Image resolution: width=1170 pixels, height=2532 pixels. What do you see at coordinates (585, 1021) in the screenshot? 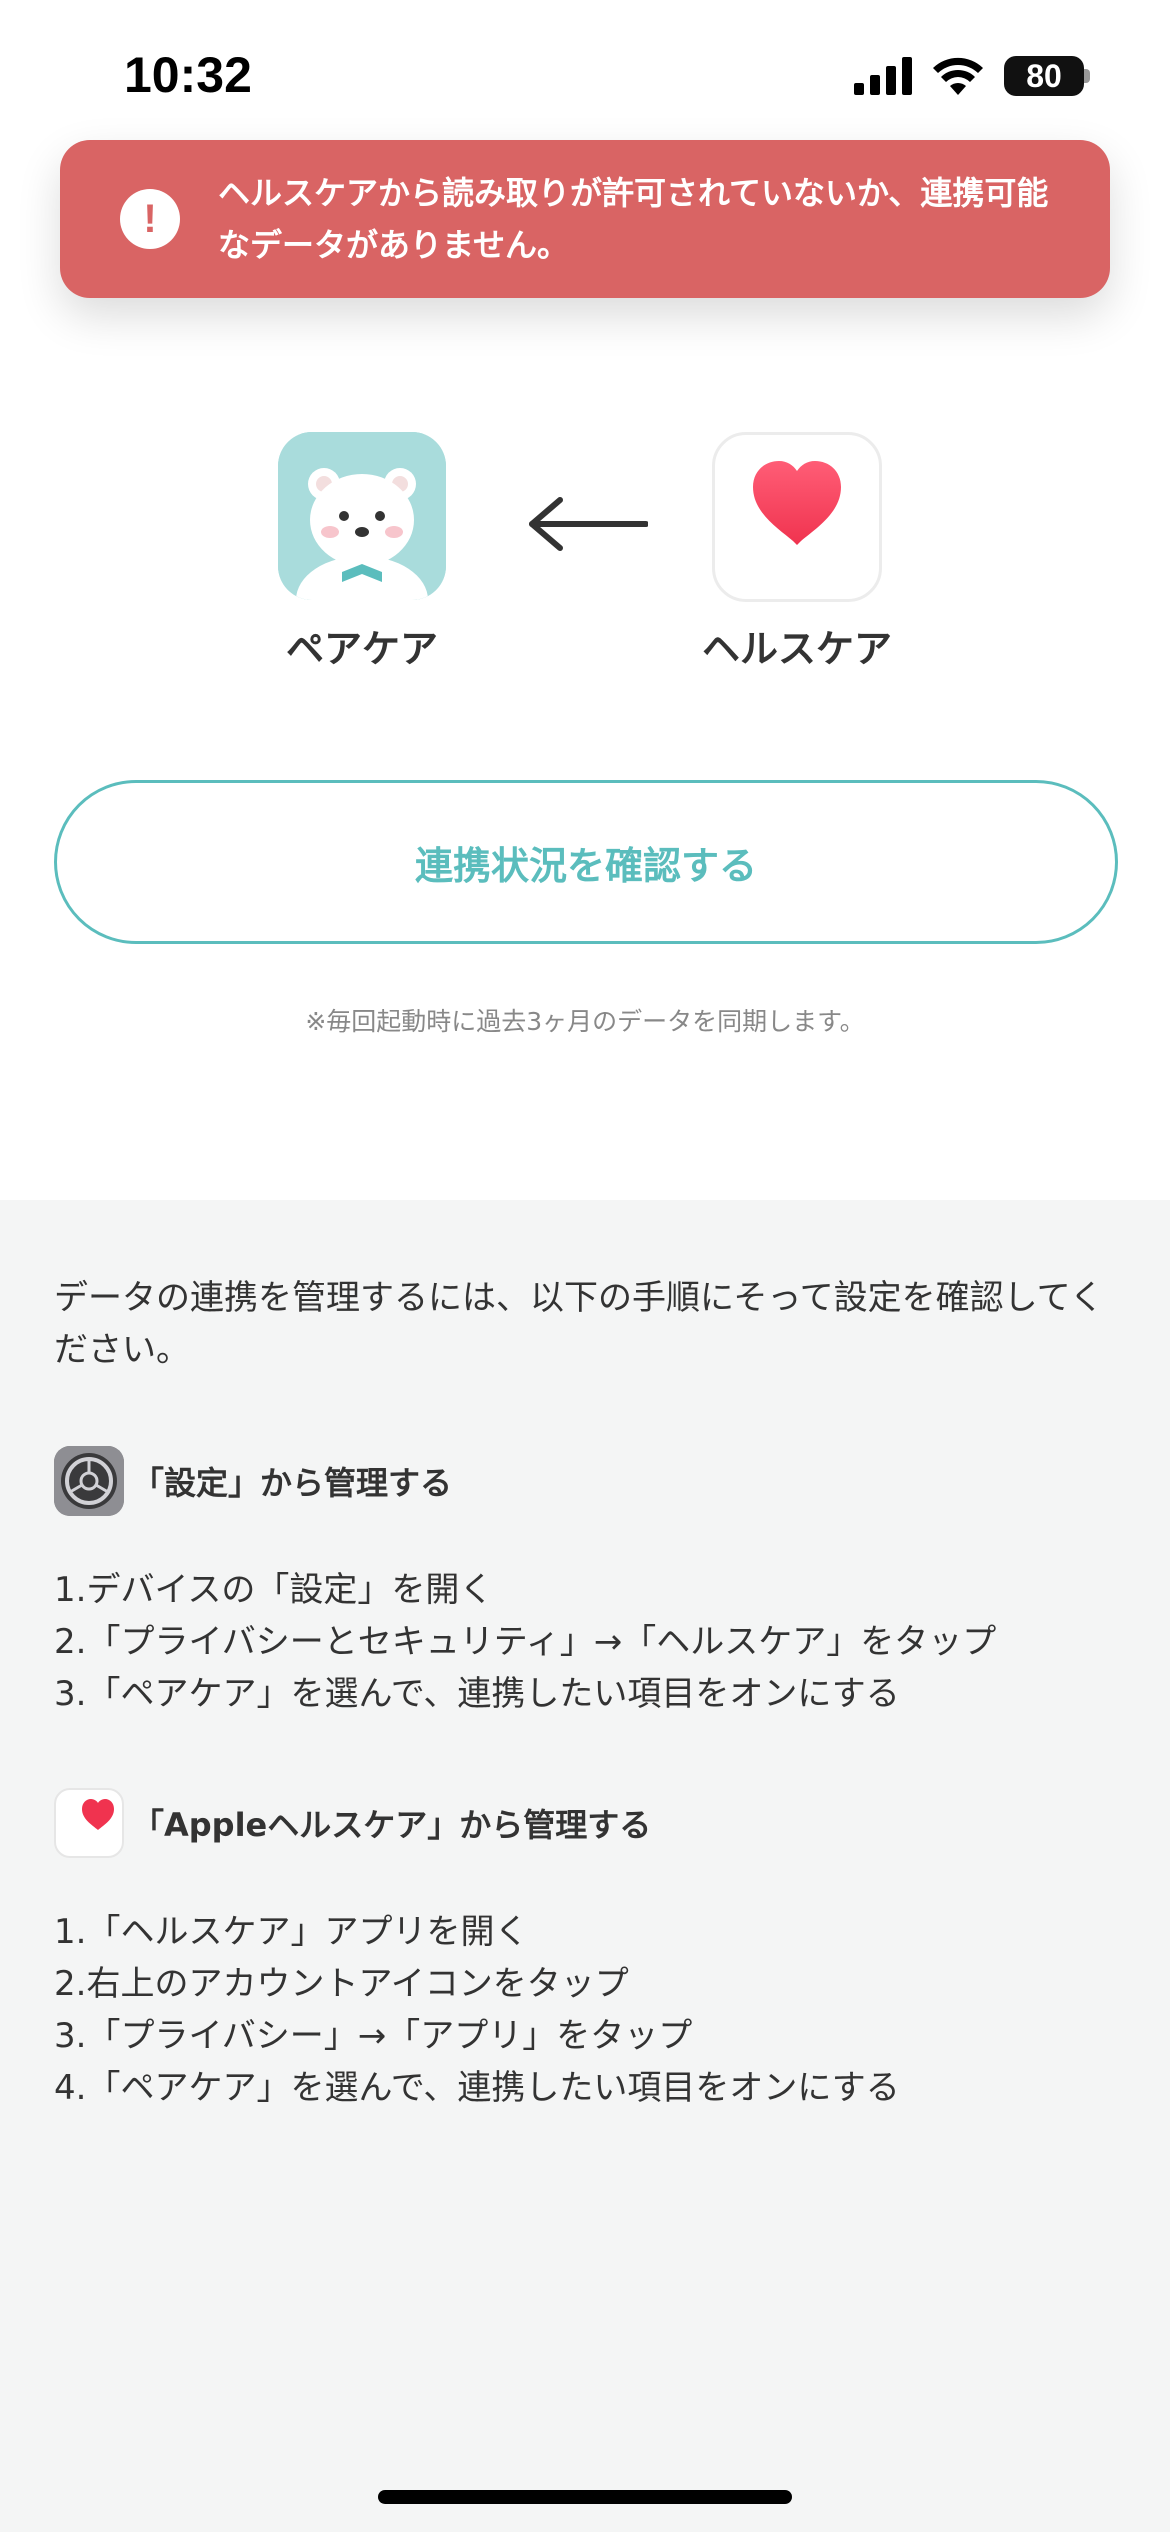
I see `sync-note: ※毎回起動時に過去3ヶ月のデータを同期します。` at bounding box center [585, 1021].